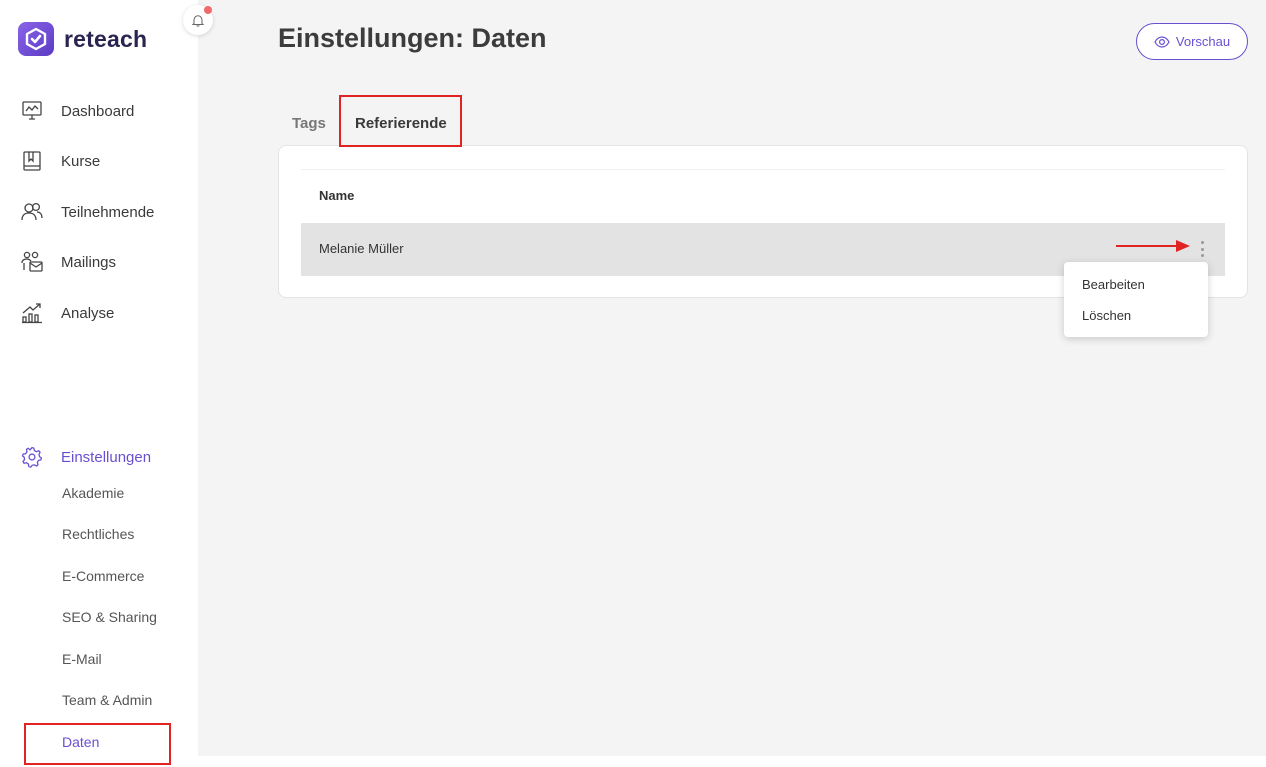 The image size is (1266, 767). I want to click on page-title: Einstellungen: Daten, so click(412, 38).